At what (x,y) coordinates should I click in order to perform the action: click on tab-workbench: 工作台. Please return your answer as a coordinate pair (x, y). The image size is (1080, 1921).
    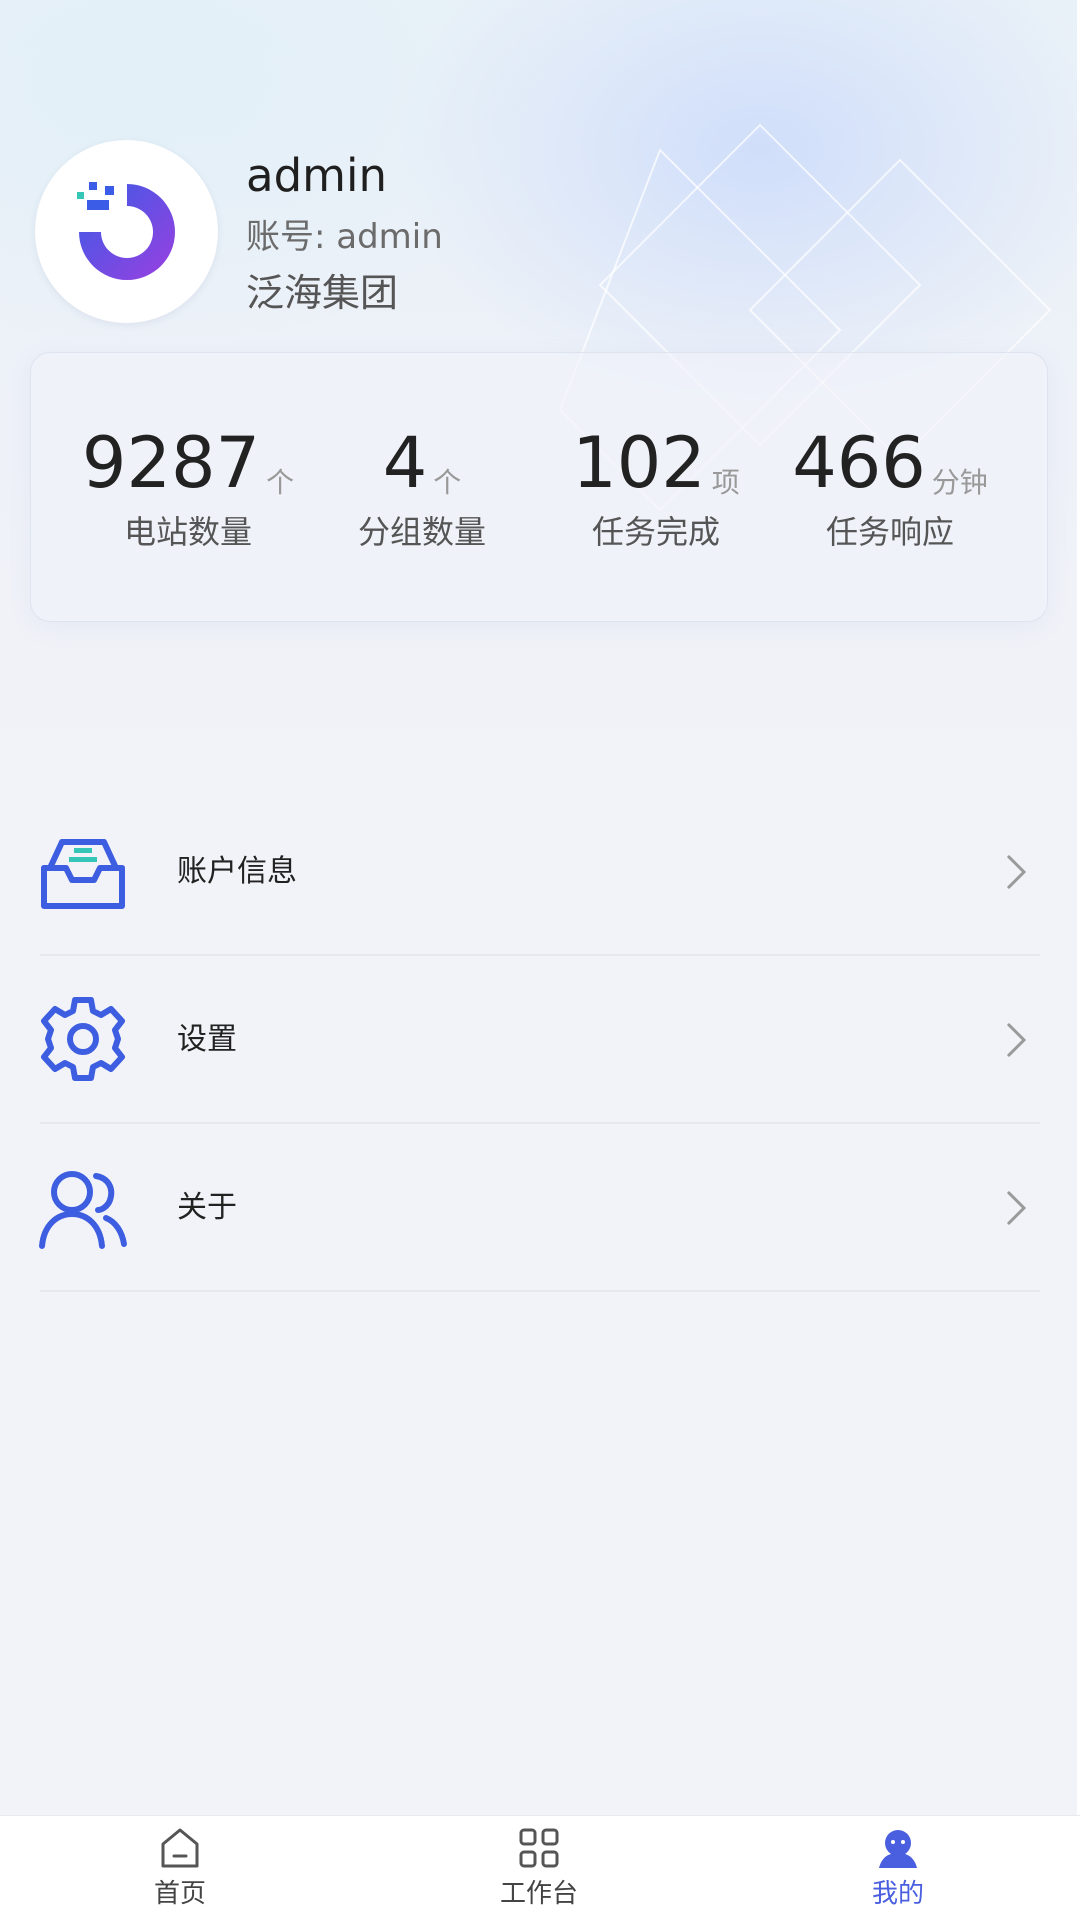
    Looking at the image, I should click on (539, 1868).